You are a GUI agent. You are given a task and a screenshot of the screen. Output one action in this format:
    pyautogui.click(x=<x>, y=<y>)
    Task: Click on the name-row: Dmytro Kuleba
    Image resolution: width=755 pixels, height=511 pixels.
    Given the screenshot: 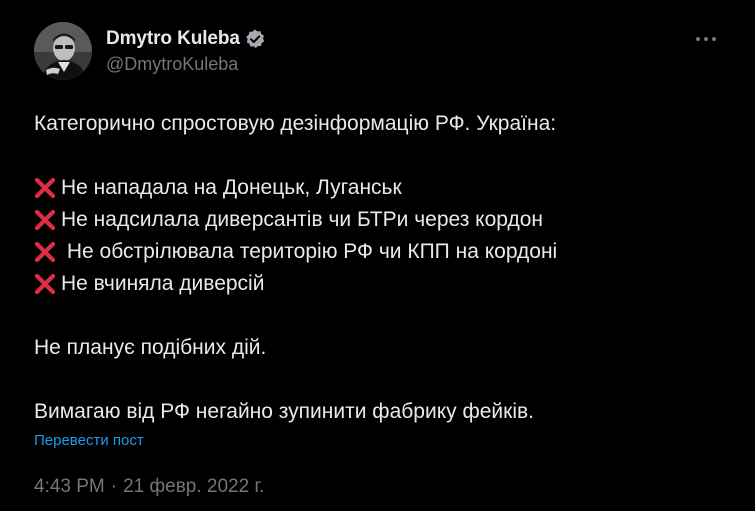 What is the action you would take?
    pyautogui.click(x=186, y=39)
    